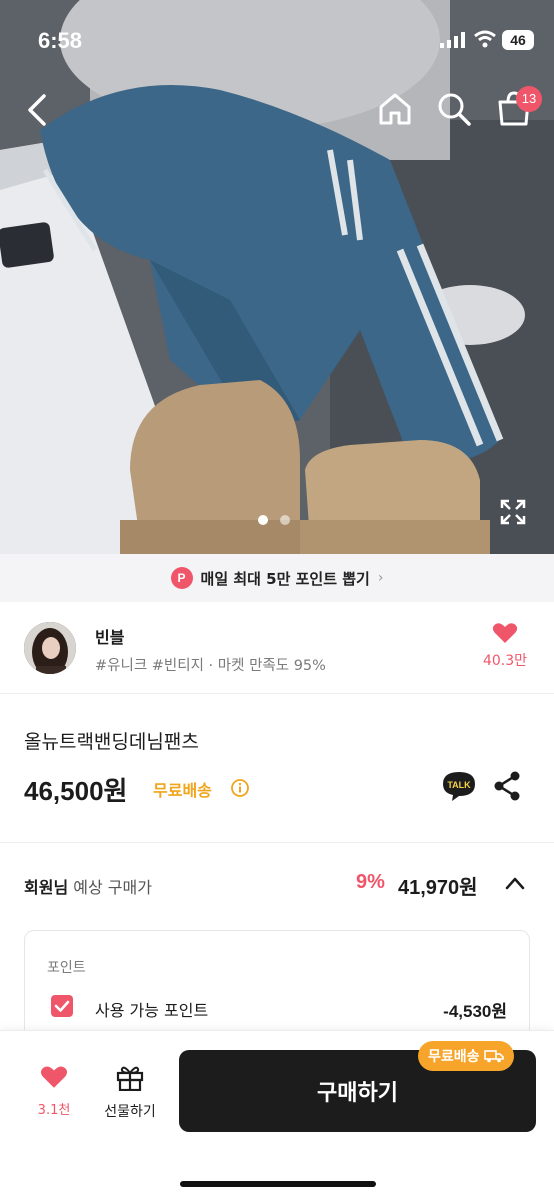  I want to click on product-title: 올뉴트랙밴딩데님팬츠, so click(111, 742).